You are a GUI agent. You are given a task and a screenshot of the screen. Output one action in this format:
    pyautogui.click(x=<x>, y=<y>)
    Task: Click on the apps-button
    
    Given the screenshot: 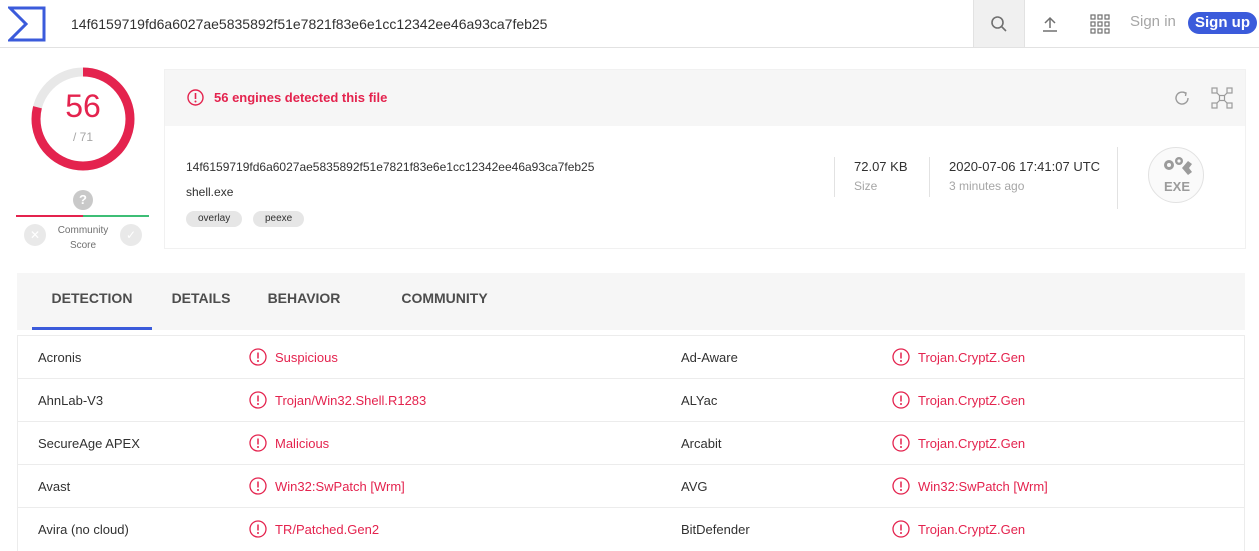 What is the action you would take?
    pyautogui.click(x=1100, y=23)
    